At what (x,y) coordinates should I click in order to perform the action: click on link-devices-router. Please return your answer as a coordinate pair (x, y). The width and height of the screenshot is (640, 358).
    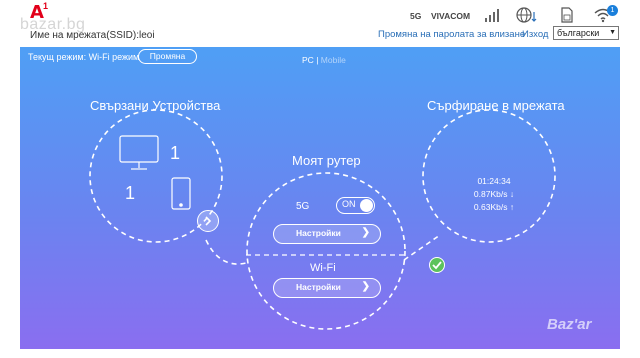
    Looking at the image, I should click on (226, 252).